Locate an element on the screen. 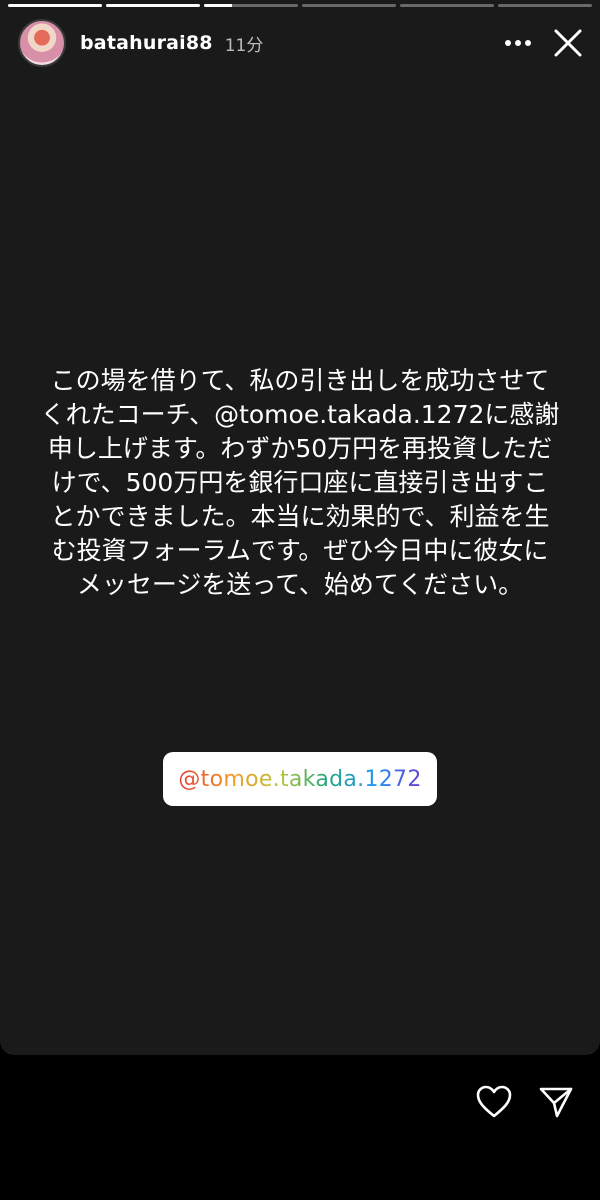 The image size is (600, 1200). send-icon is located at coordinates (556, 1102).